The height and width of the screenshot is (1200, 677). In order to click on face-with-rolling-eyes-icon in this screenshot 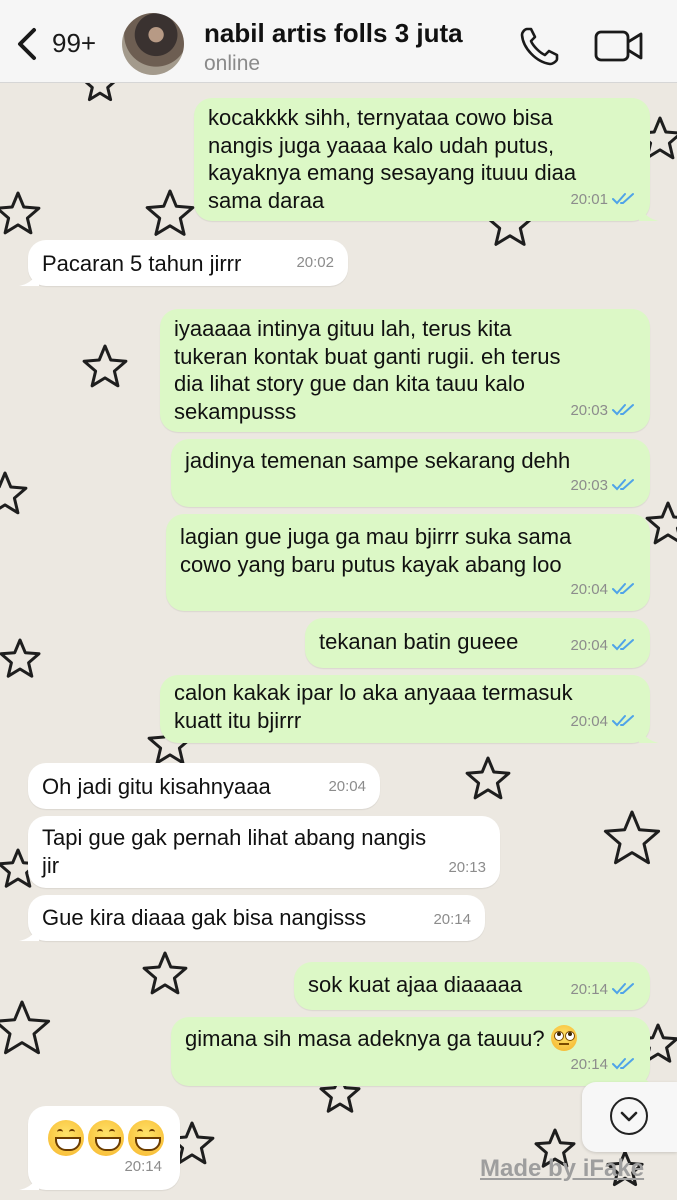, I will do `click(563, 1038)`.